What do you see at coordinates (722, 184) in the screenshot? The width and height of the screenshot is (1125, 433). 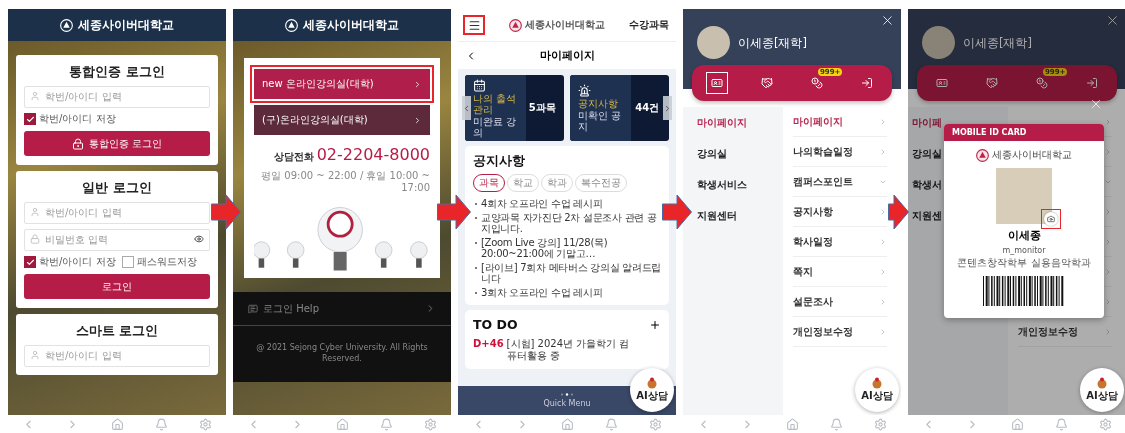 I see `category-item: 학생서비스` at bounding box center [722, 184].